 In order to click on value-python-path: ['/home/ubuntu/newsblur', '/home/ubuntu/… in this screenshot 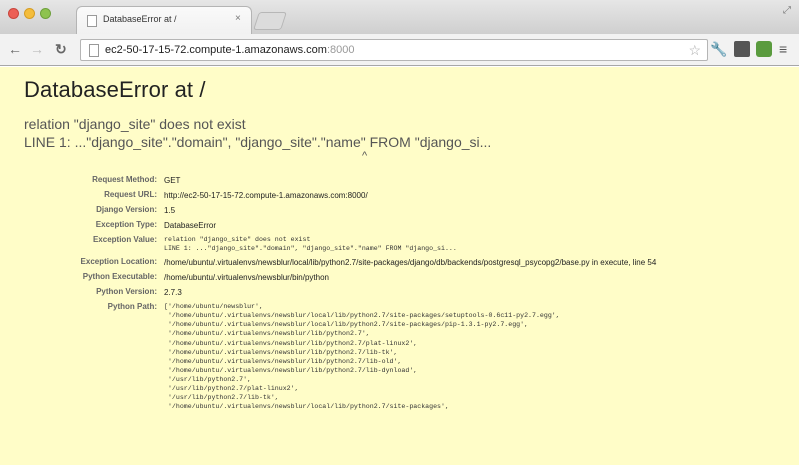, I will do `click(362, 357)`.